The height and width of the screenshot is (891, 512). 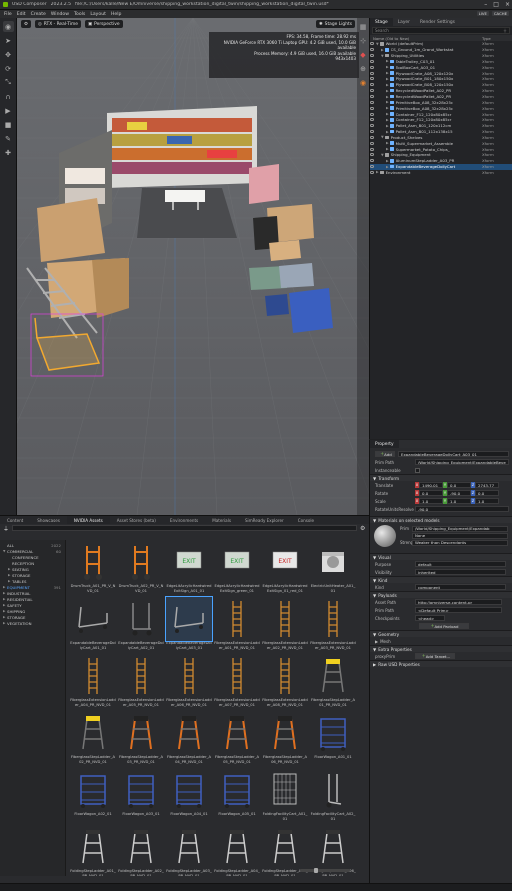 I want to click on asset-tile: DrumTruck_A02_PR_V_NVD_01, so click(x=141, y=569).